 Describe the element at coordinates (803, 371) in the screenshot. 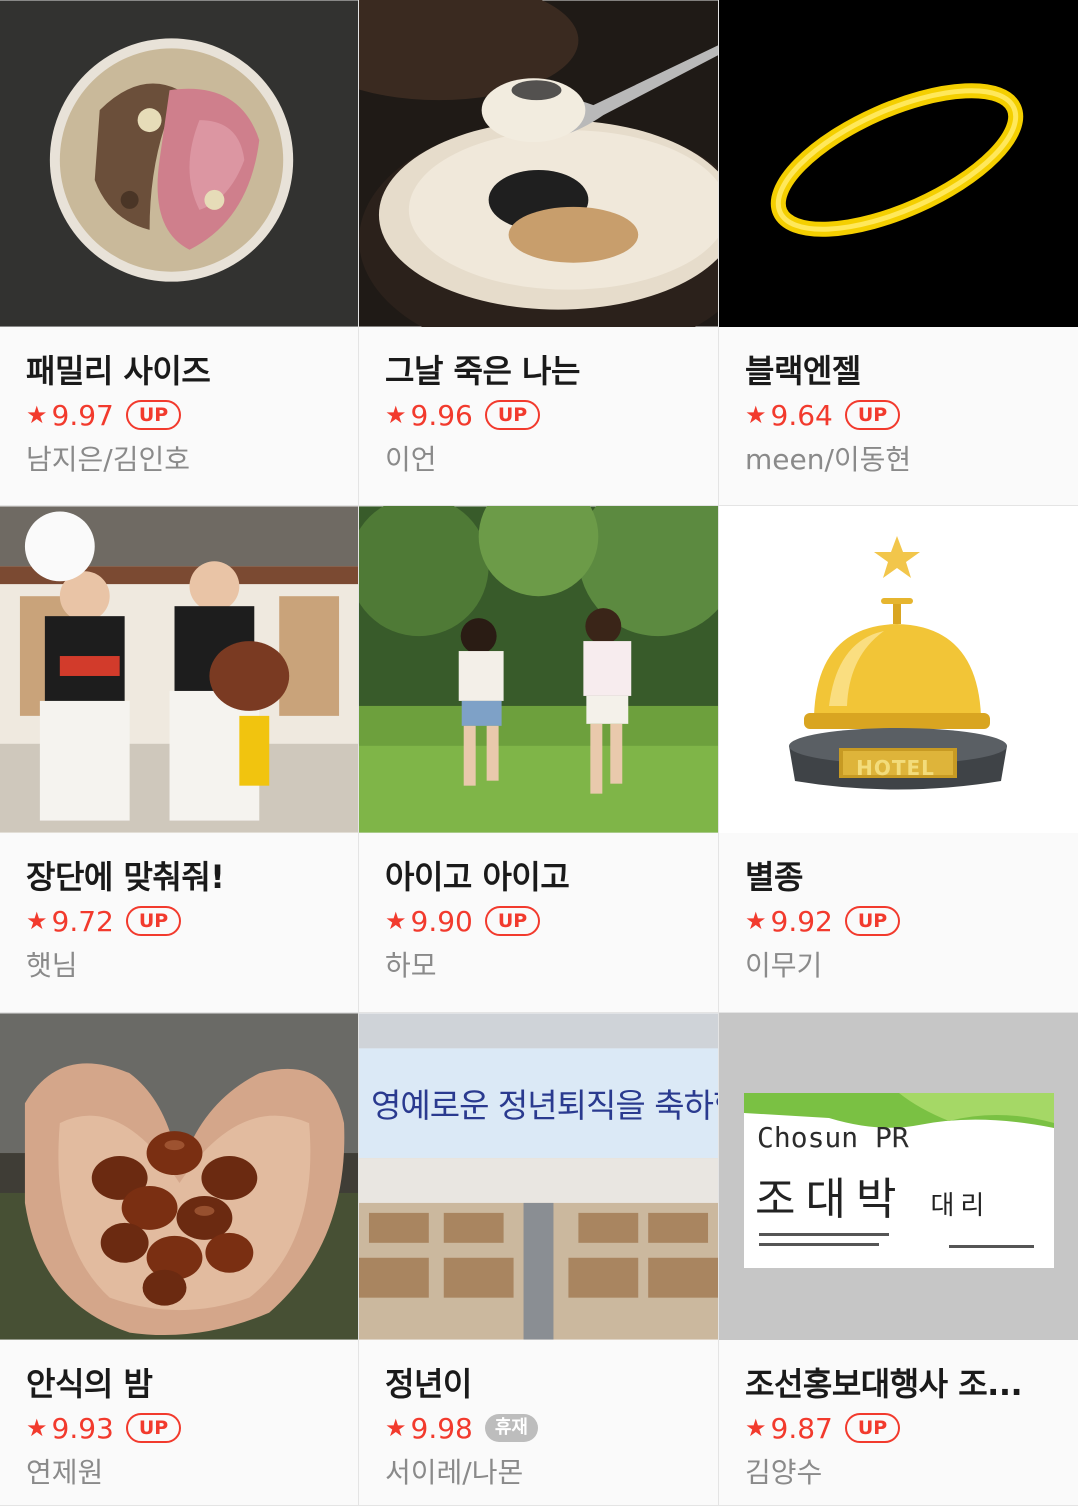

I see `webtoon-title: 블랙엔젤` at that location.